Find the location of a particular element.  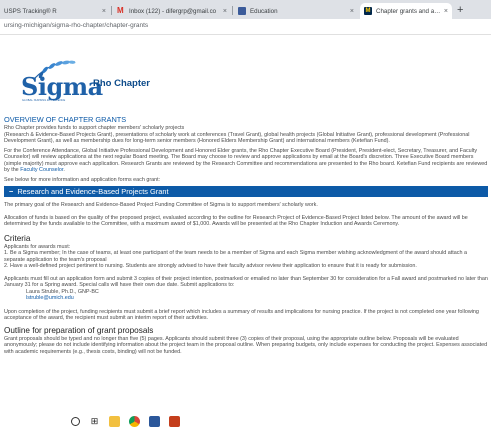

tab-education: Education × is located at coordinates (296, 11).